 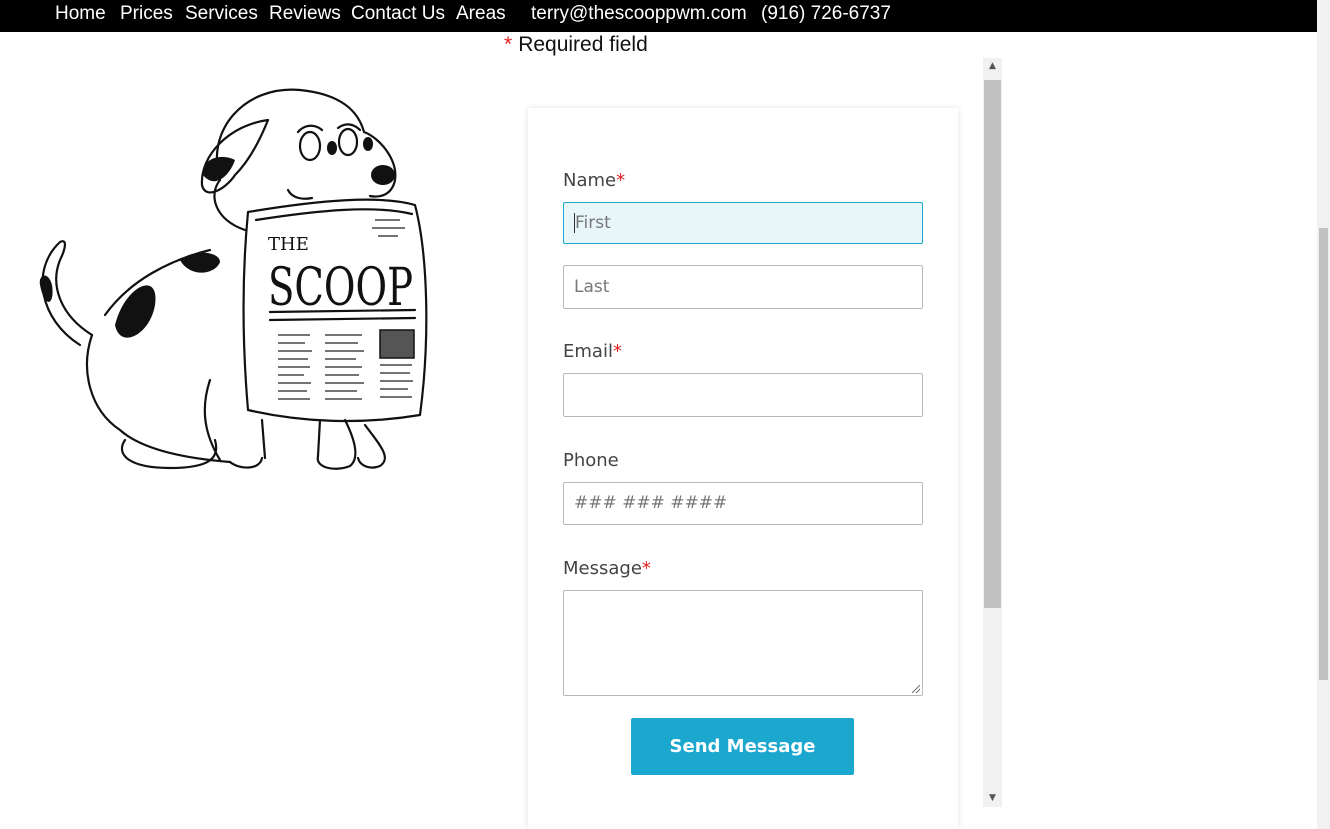 I want to click on nav-home: Home, so click(x=80, y=14).